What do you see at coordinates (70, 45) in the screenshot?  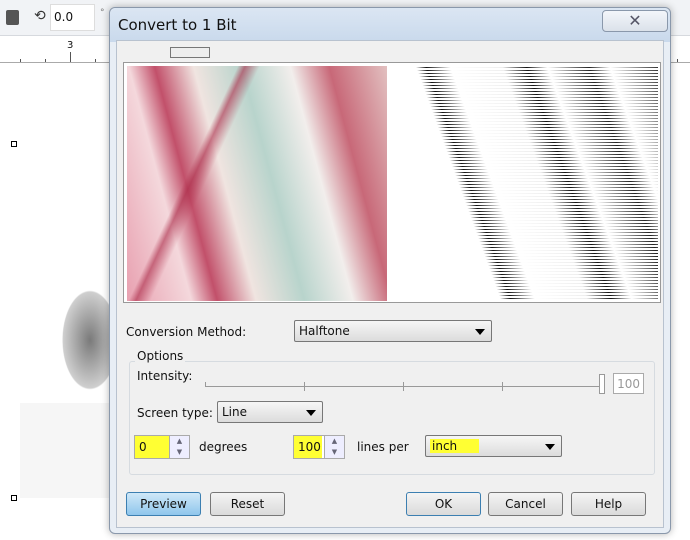 I see `ruler-label: 3` at bounding box center [70, 45].